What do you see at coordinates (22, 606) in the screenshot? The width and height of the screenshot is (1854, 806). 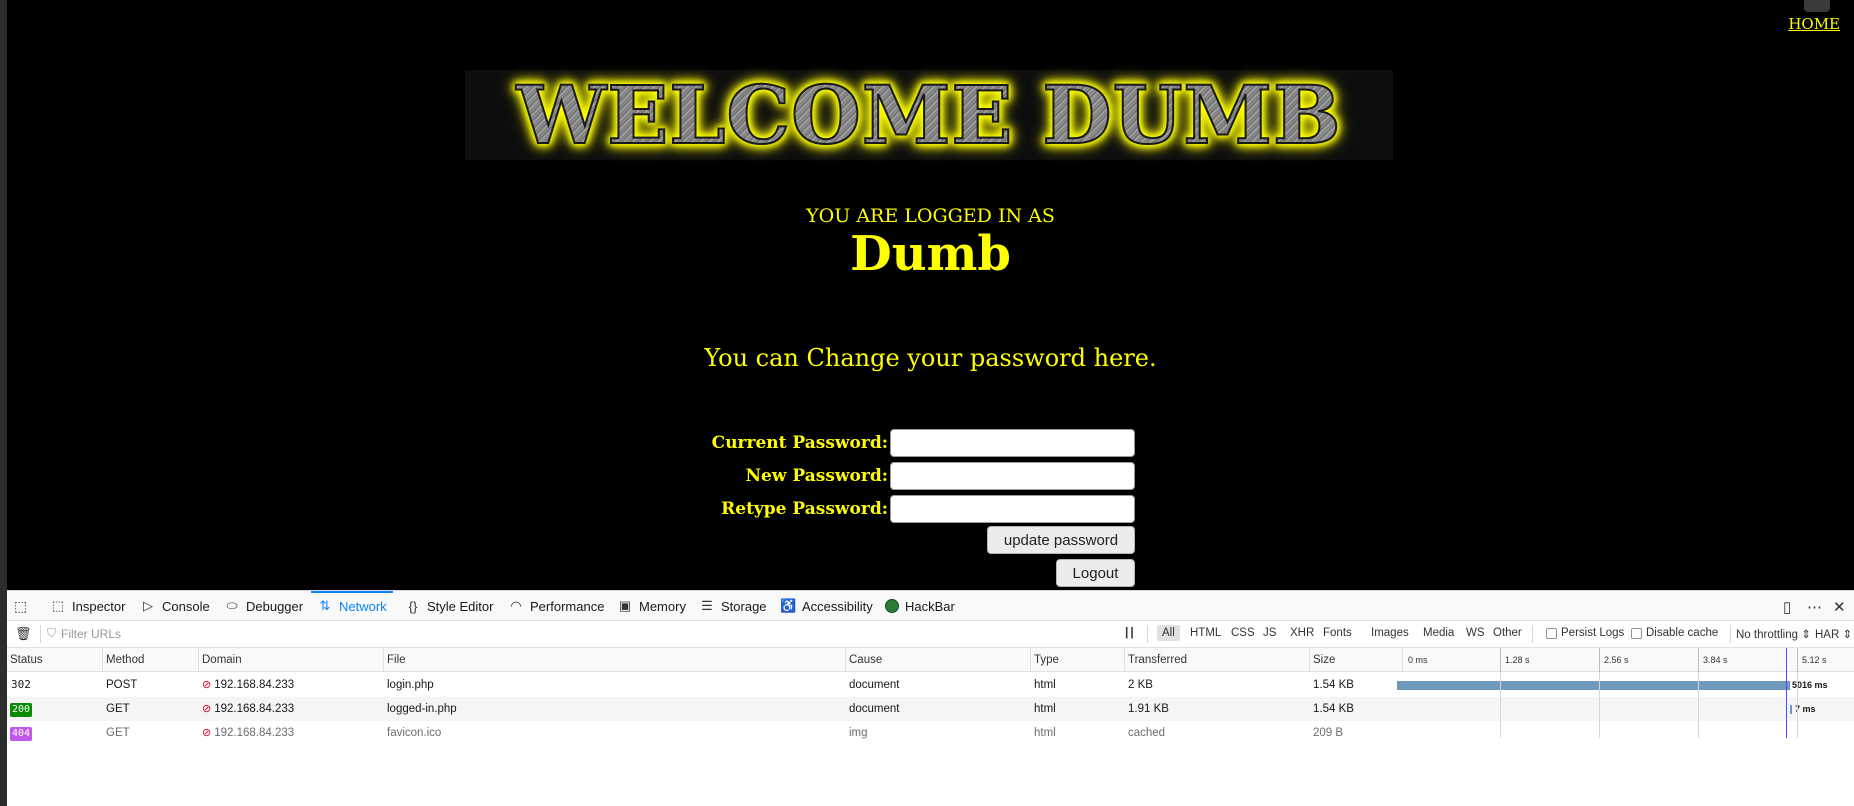 I see `element-picker-icon: ⬚` at bounding box center [22, 606].